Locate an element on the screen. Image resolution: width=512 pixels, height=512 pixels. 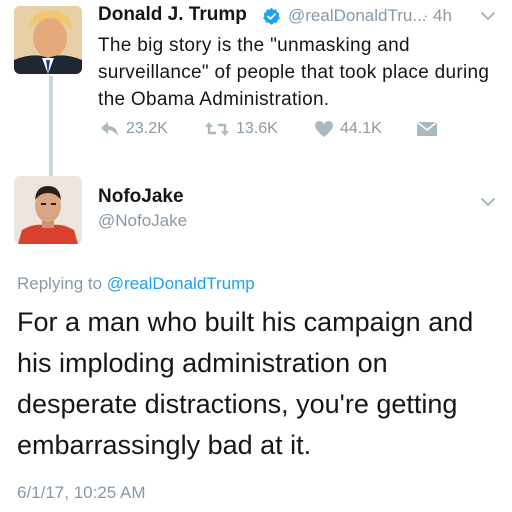
like-heart-icon is located at coordinates (324, 129).